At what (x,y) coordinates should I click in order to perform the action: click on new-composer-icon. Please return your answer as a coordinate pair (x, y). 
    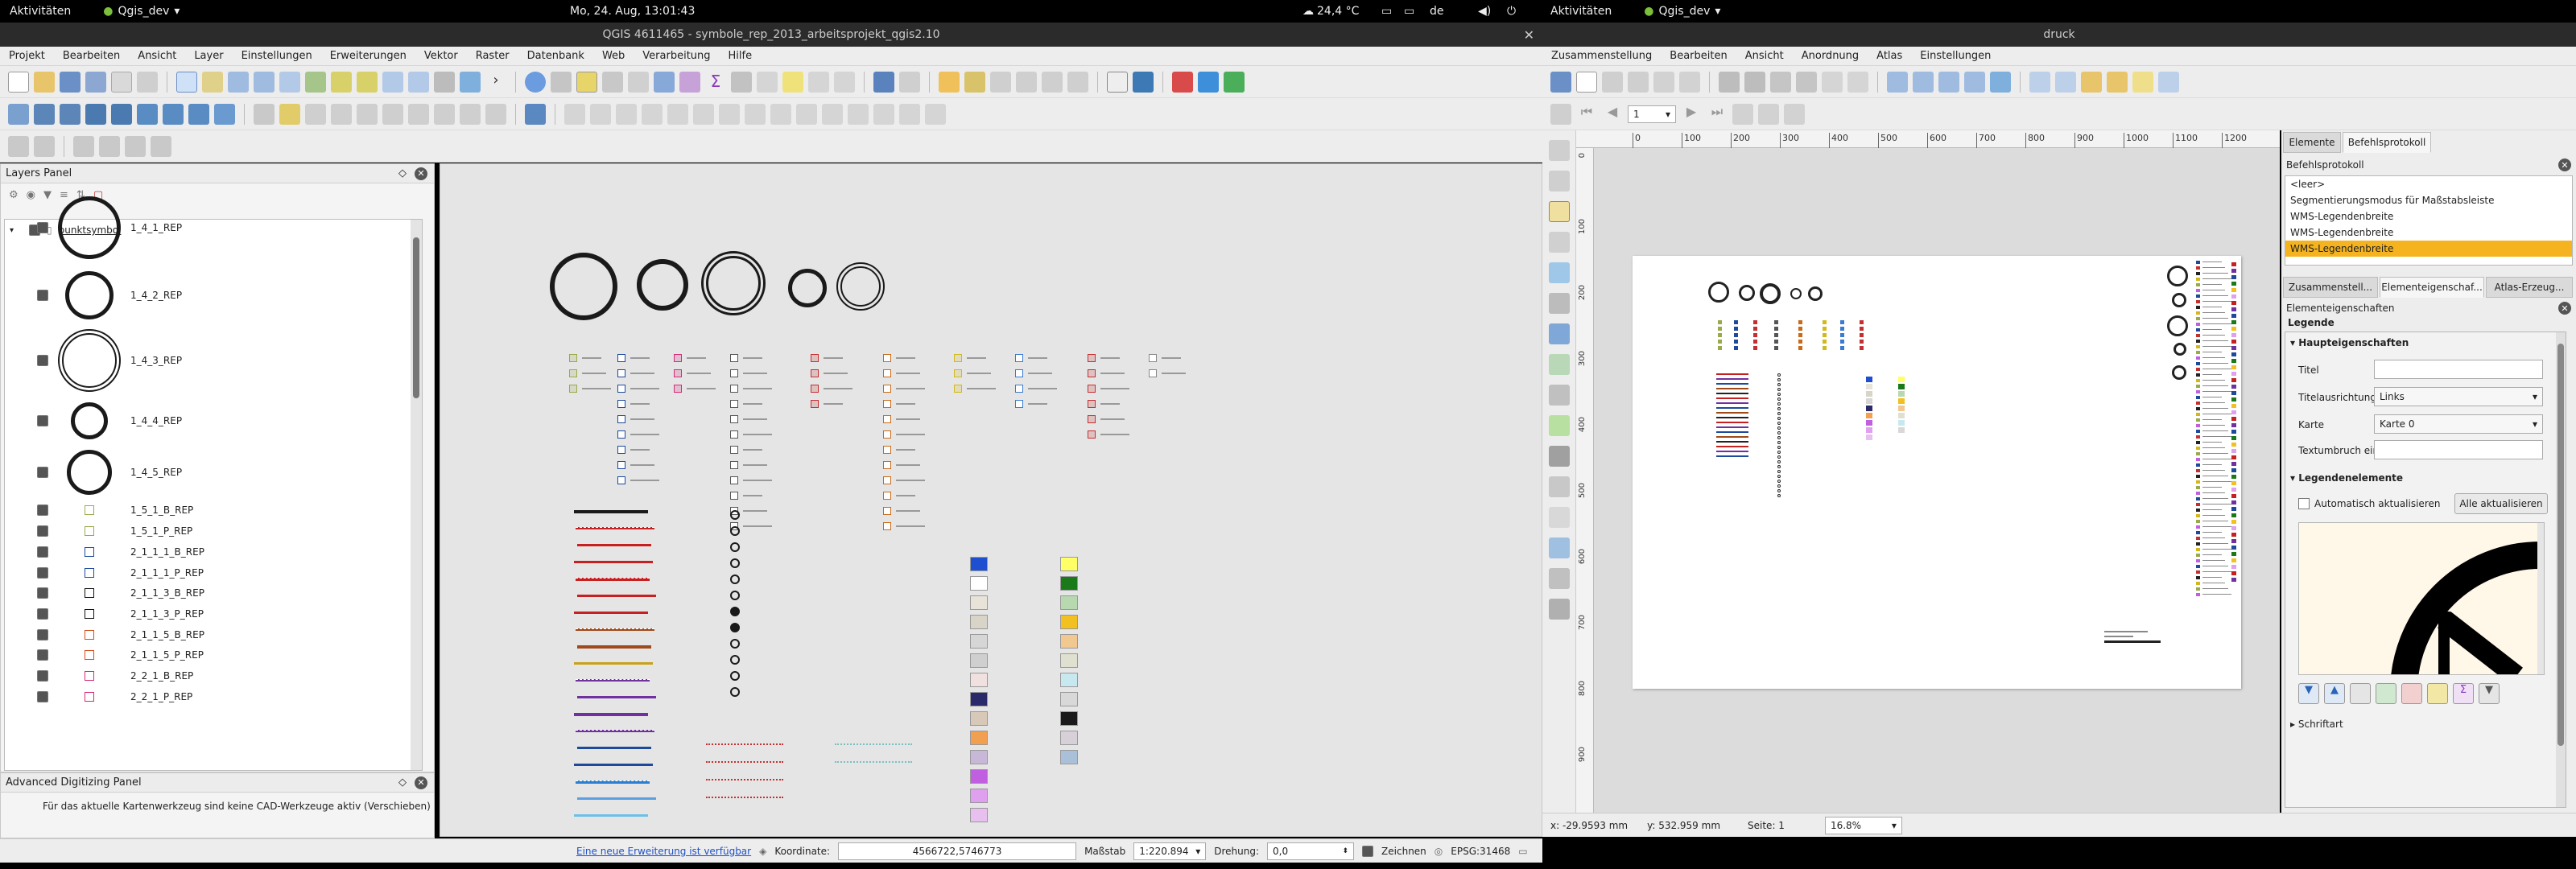
    Looking at the image, I should click on (1586, 82).